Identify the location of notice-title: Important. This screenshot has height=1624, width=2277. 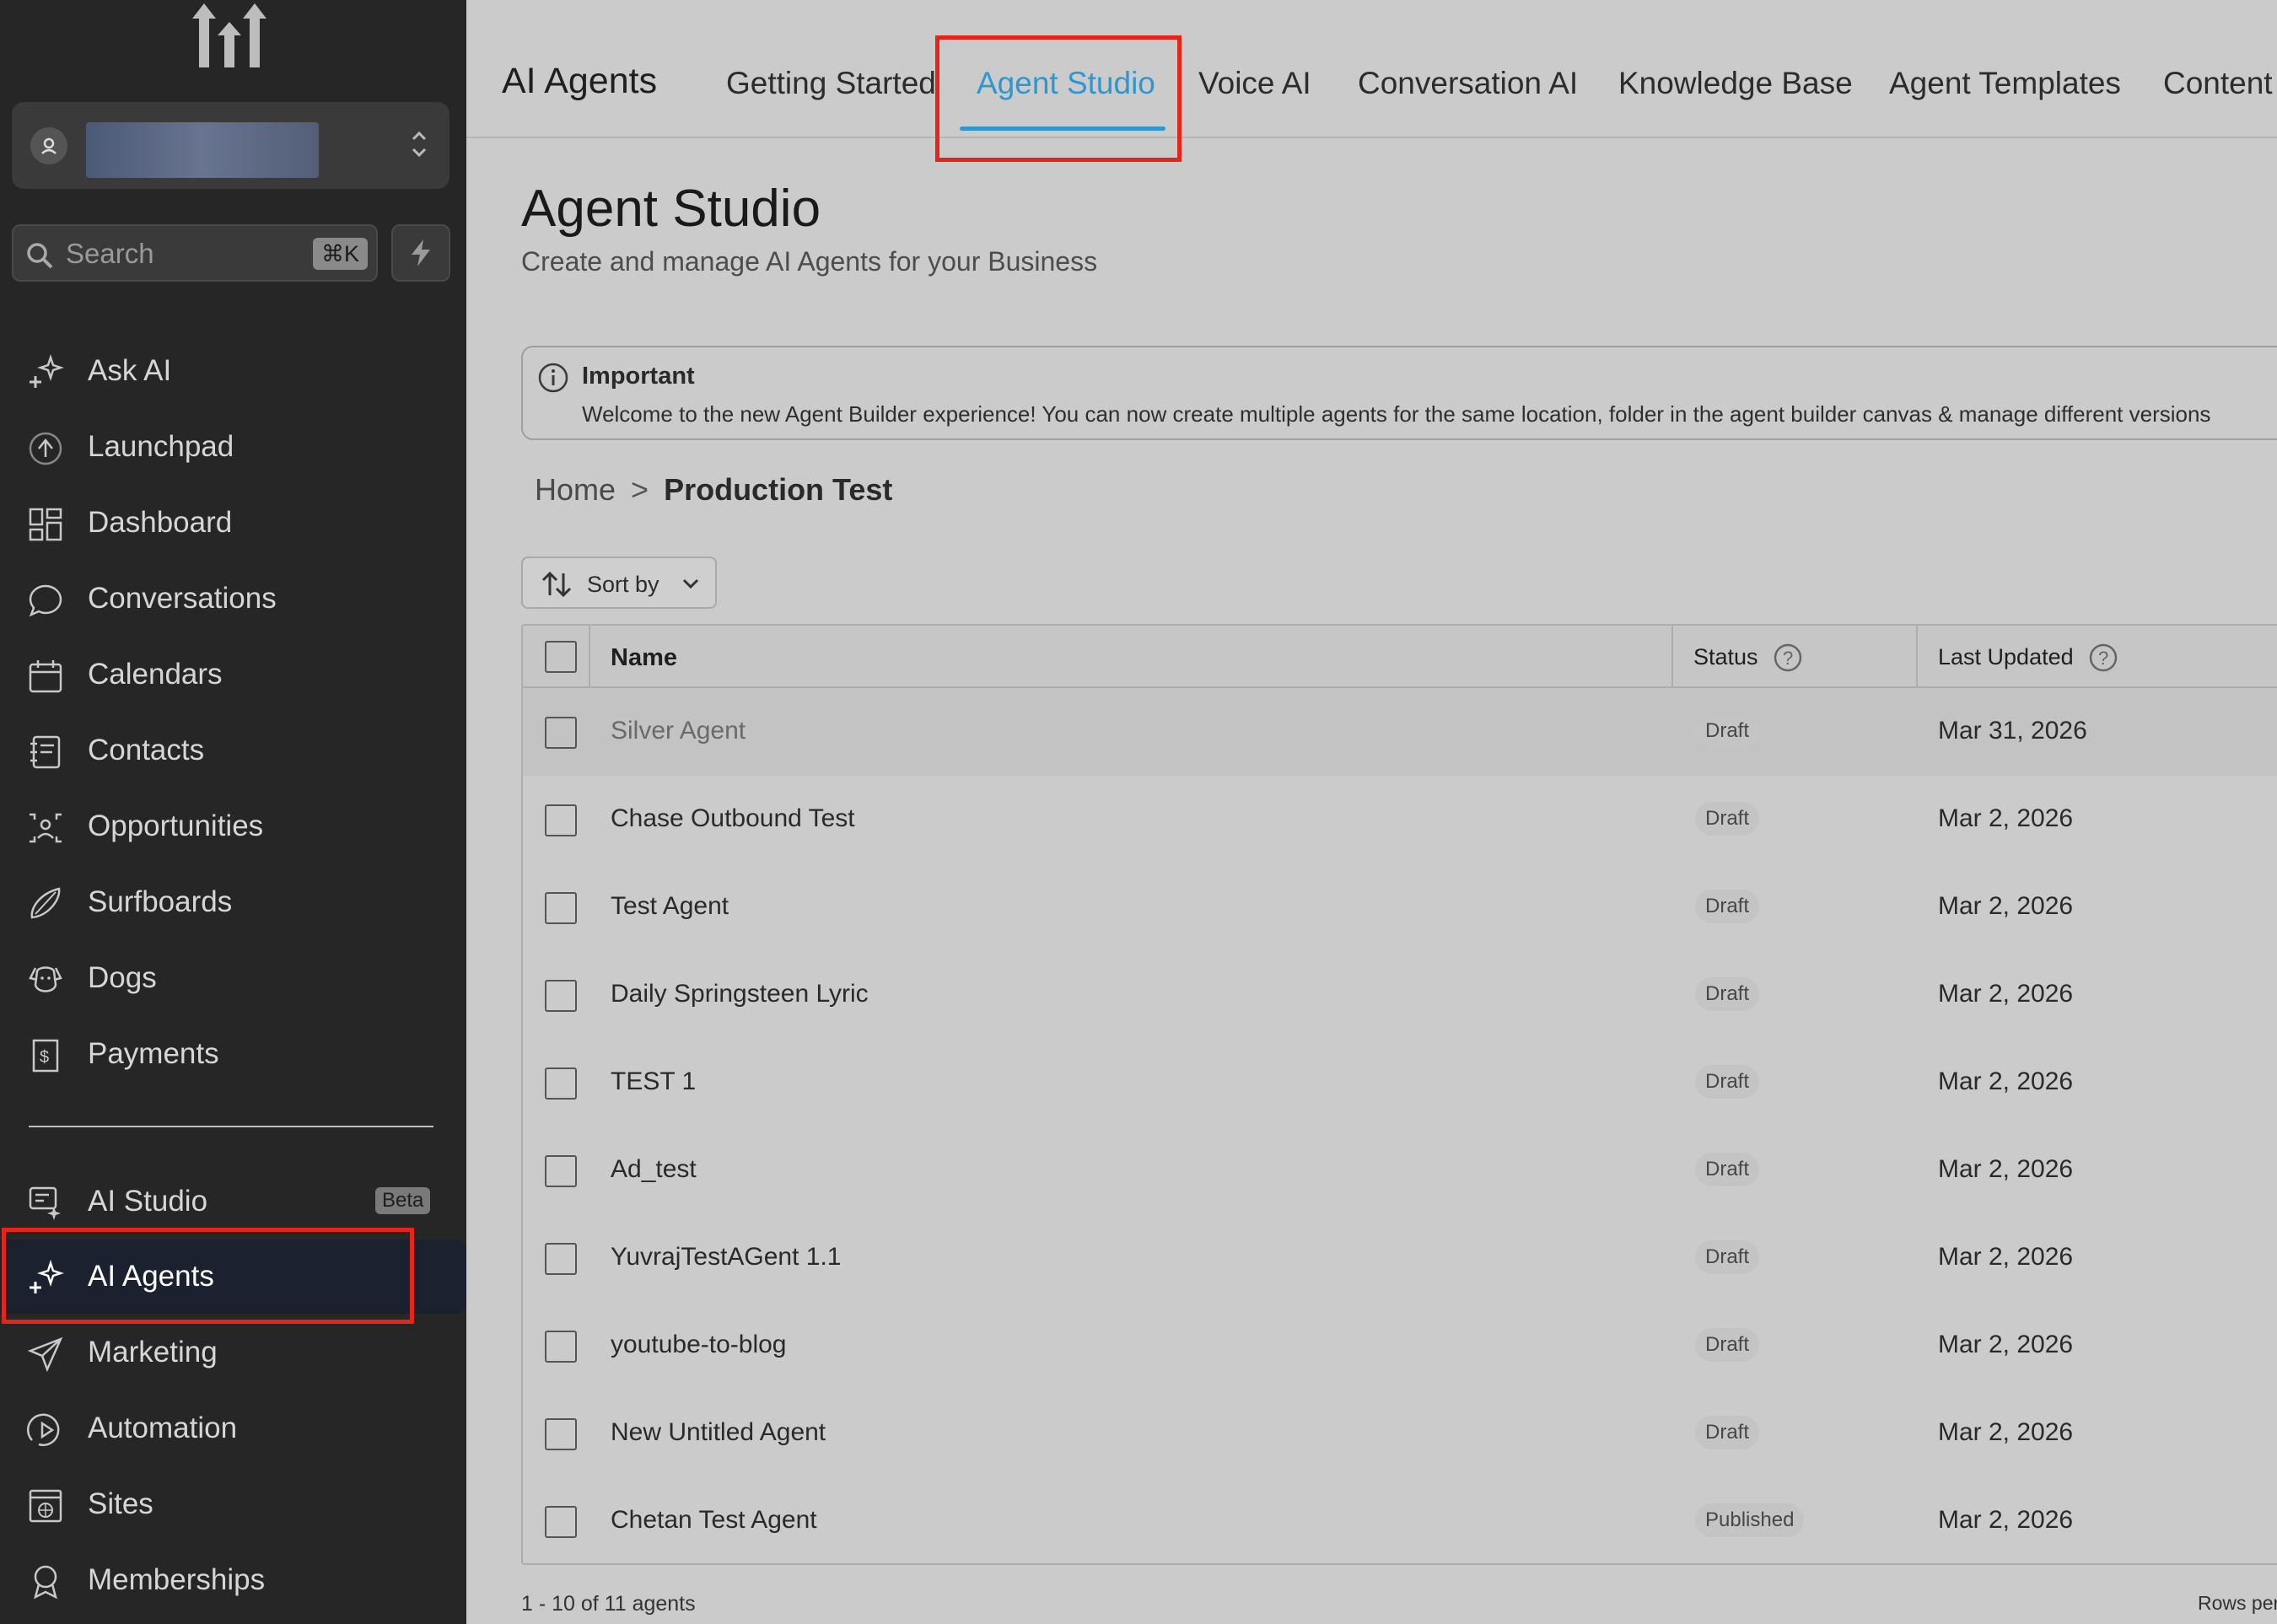
(638, 376).